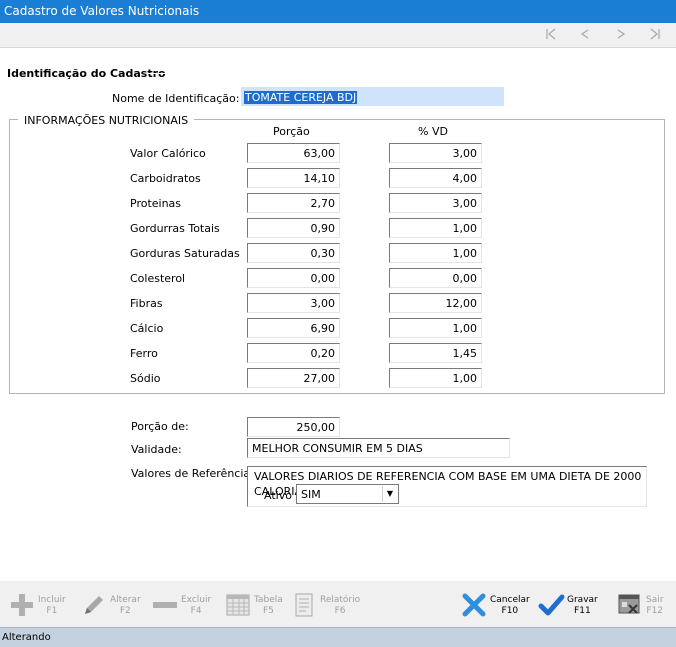 The height and width of the screenshot is (647, 676). Describe the element at coordinates (147, 328) in the screenshot. I see `nutrient-label: Cálcio` at that location.